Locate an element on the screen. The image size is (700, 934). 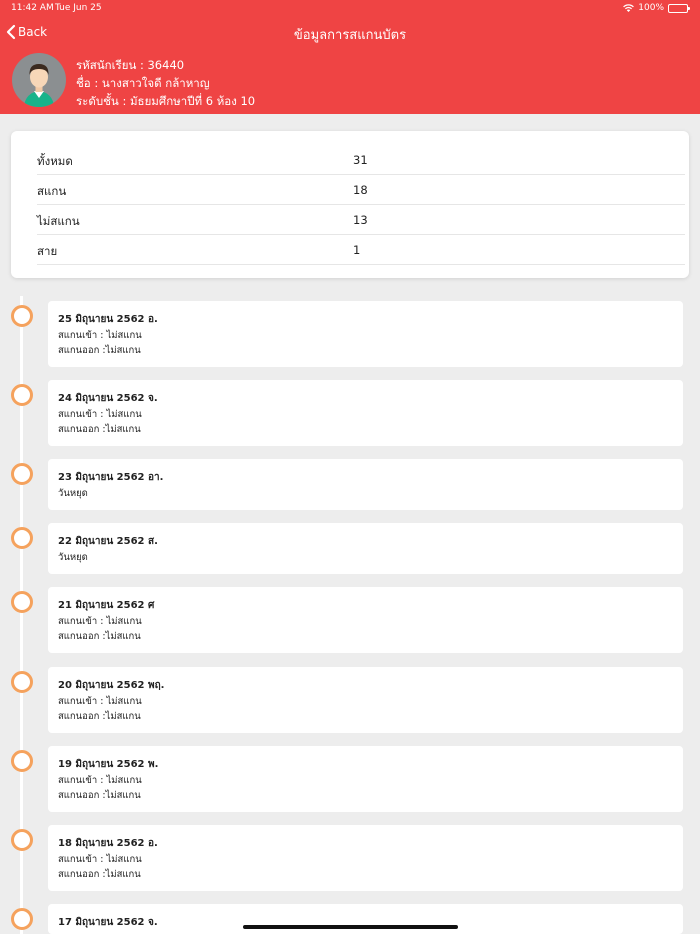
timeline-date: 25 มิถุนายน 2562 อ. is located at coordinates (108, 319).